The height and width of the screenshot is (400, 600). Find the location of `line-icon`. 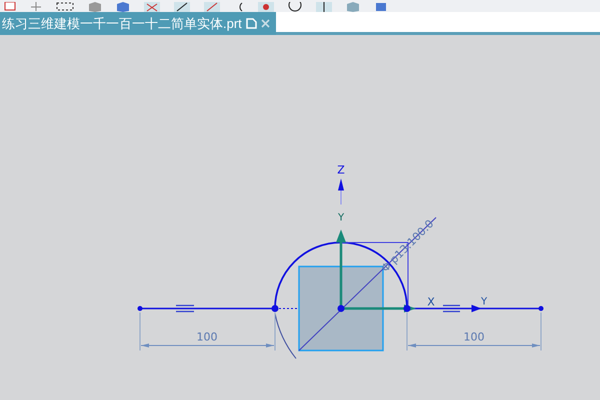

line-icon is located at coordinates (182, 7).